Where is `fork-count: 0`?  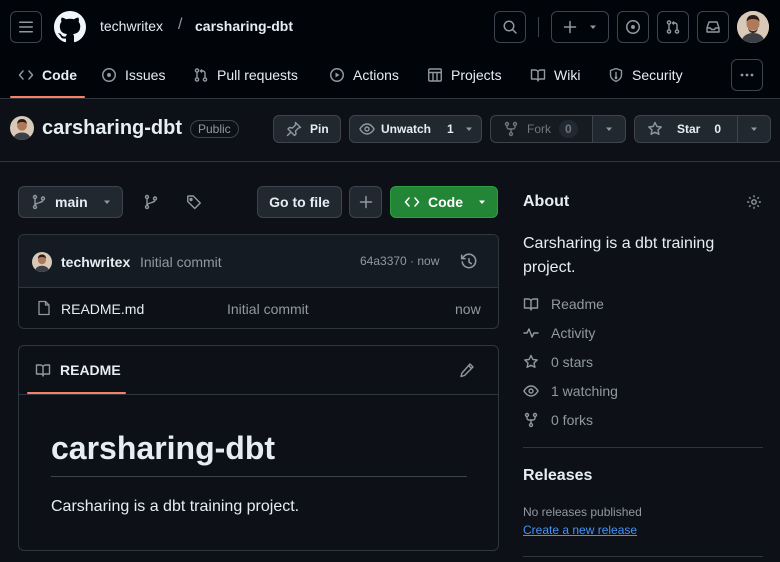 fork-count: 0 is located at coordinates (568, 129).